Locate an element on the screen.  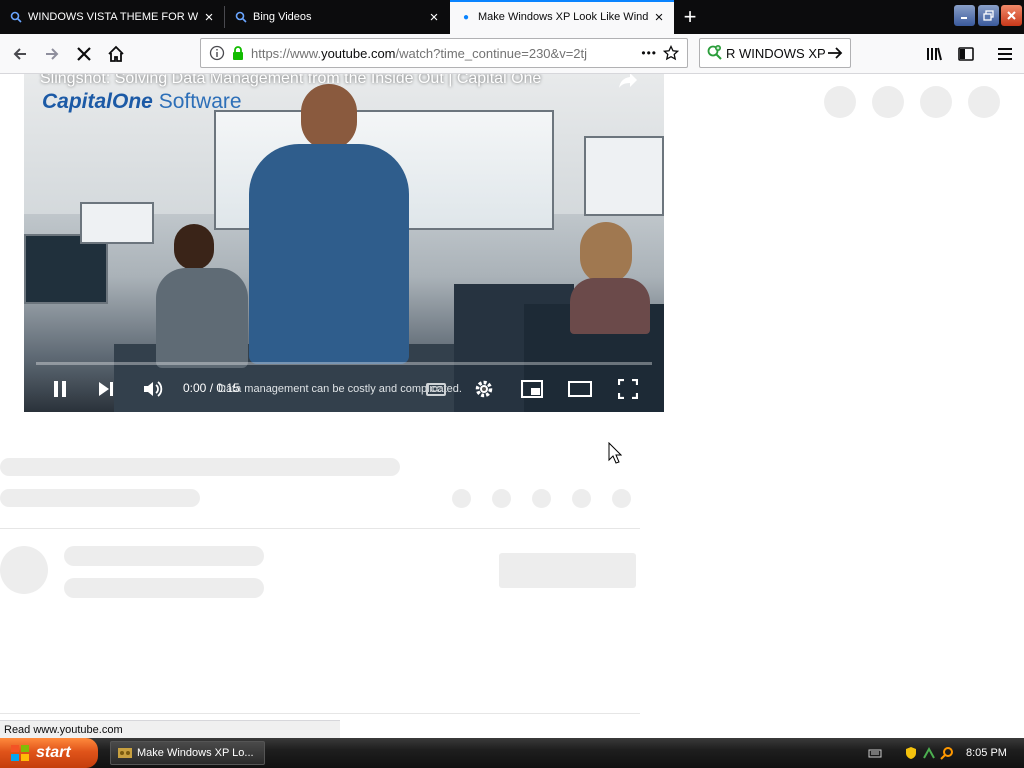
stop-icon is located at coordinates (84, 54).